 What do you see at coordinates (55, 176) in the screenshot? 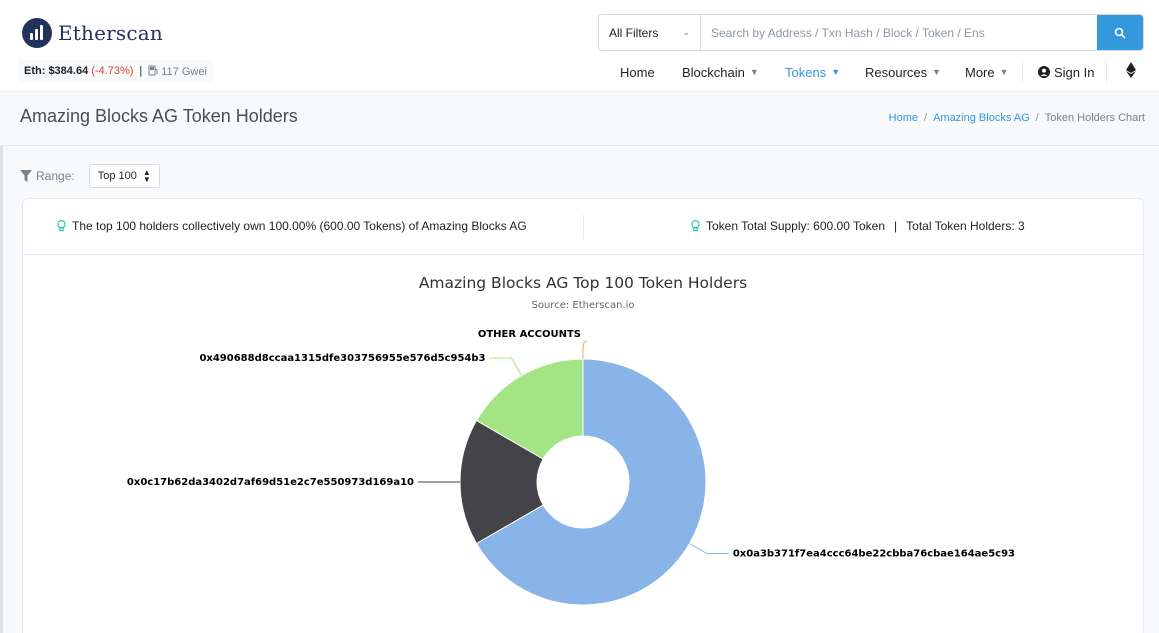
I see `range-label: Range:` at bounding box center [55, 176].